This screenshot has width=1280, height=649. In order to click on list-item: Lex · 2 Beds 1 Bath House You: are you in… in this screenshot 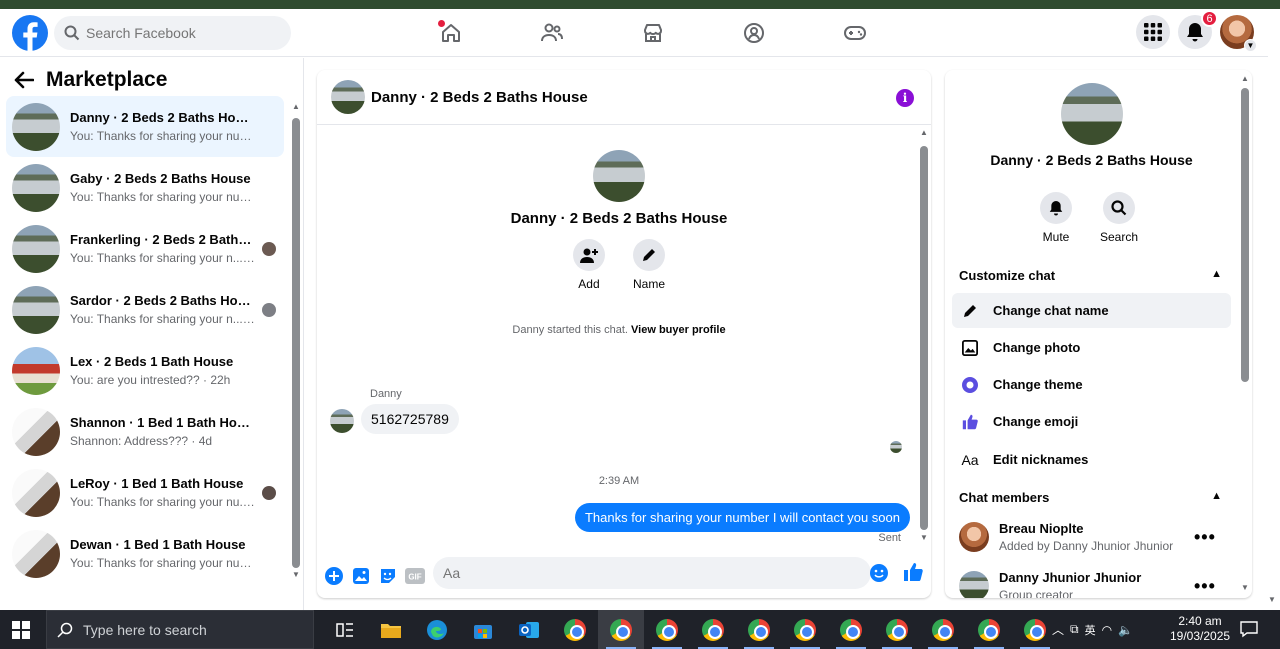, I will do `click(145, 370)`.